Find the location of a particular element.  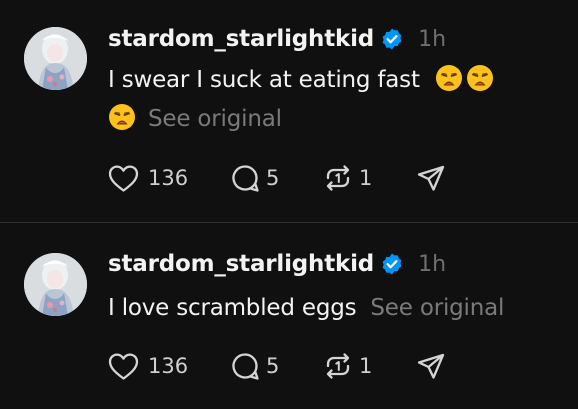

post-text-content: I love scrambled eggs is located at coordinates (232, 308).